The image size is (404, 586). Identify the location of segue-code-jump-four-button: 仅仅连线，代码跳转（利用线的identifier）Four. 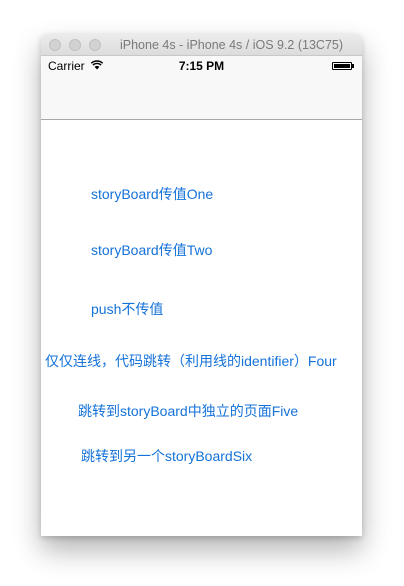
(191, 361).